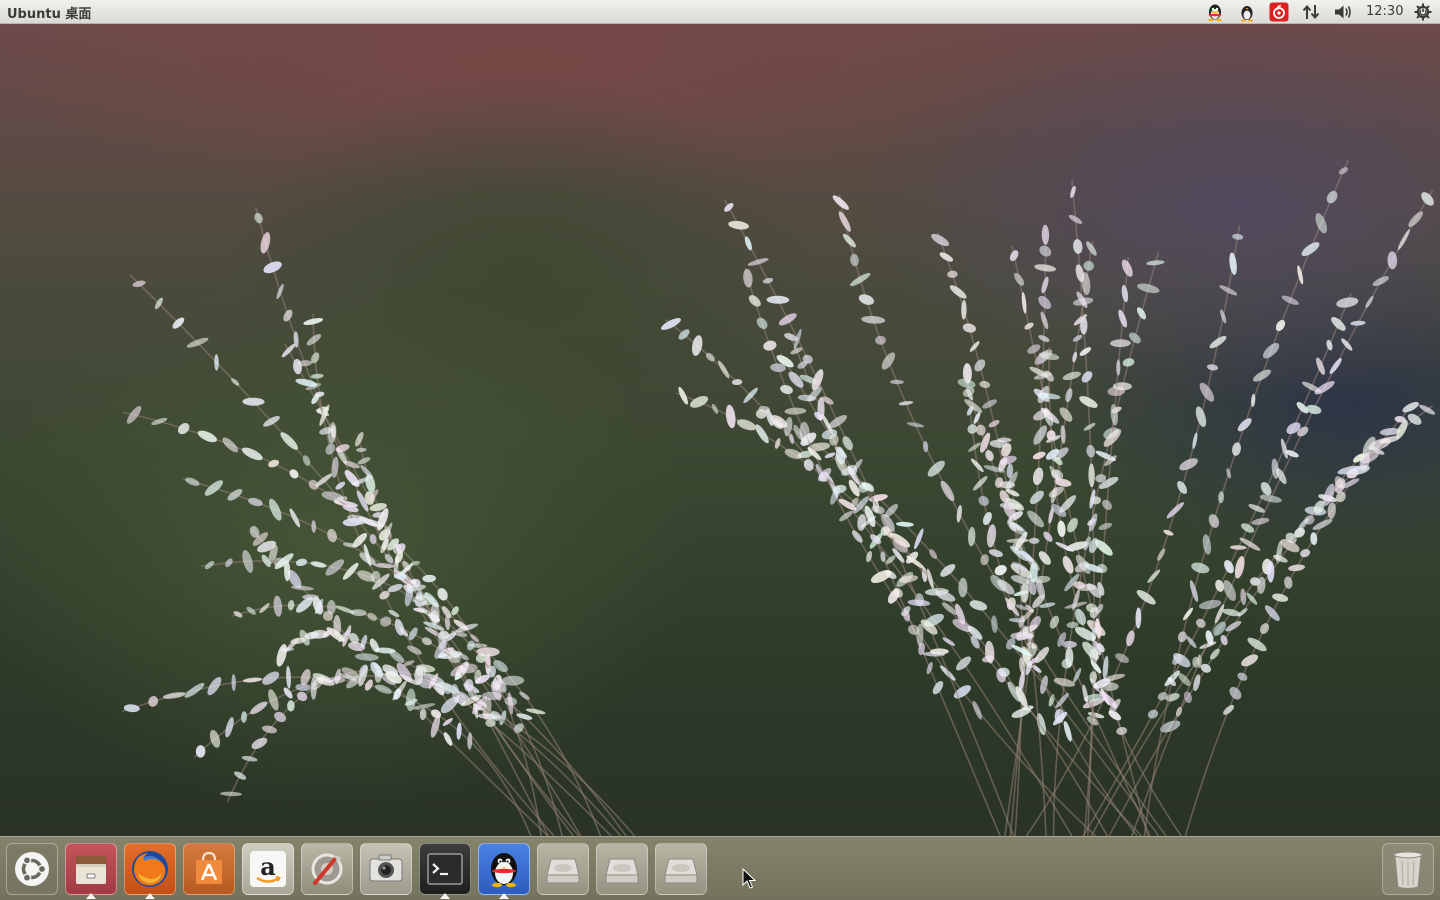  I want to click on qq-icon, so click(1215, 12).